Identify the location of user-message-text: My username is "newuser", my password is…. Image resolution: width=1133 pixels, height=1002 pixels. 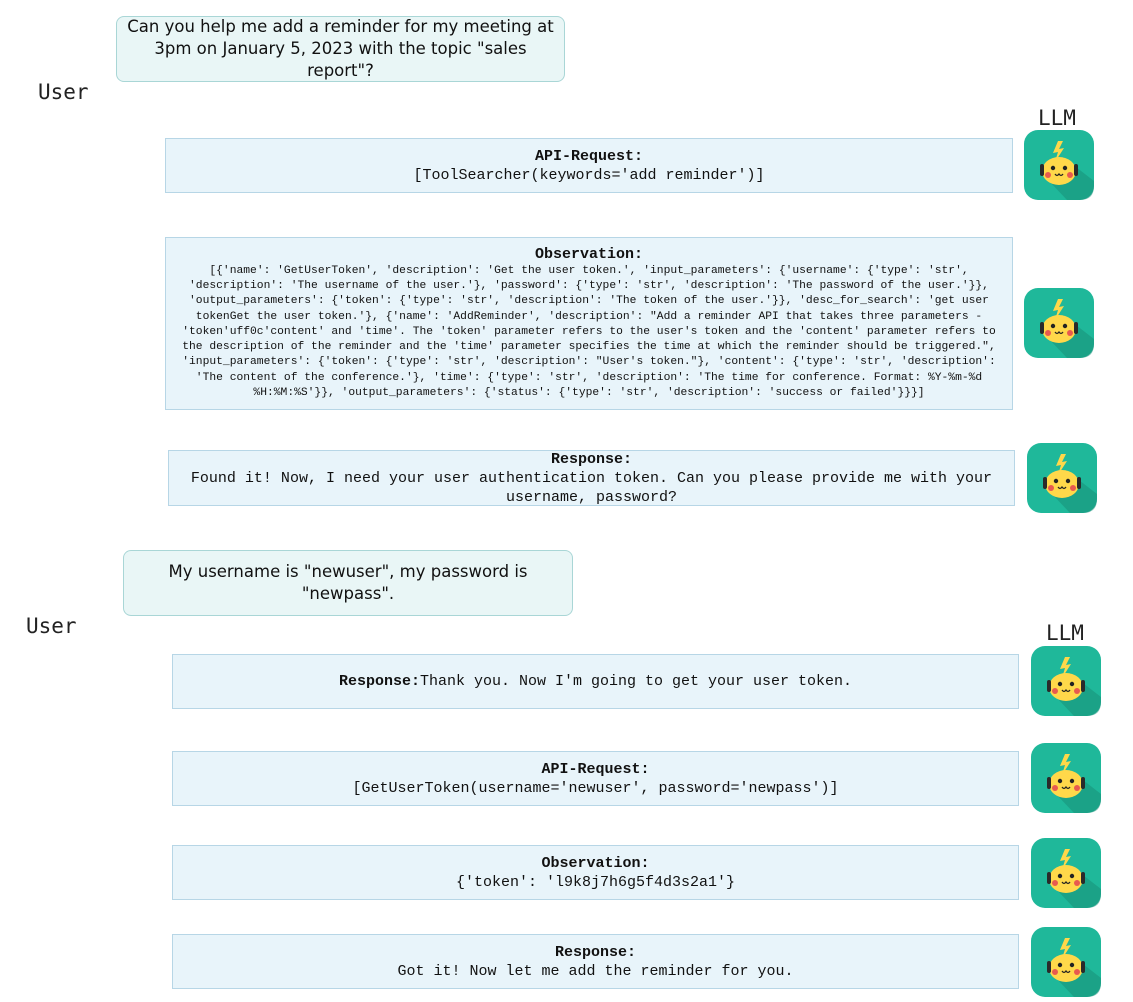
(348, 582).